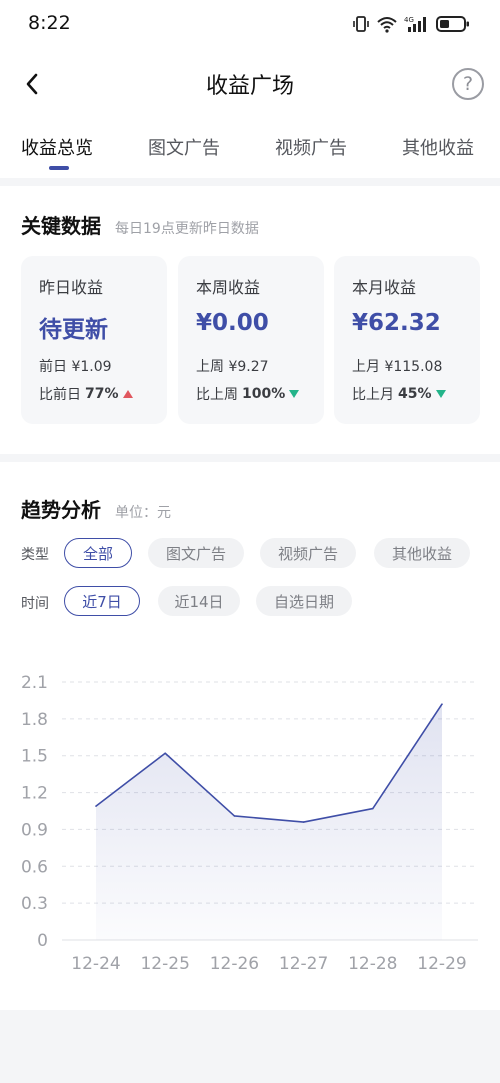  I want to click on kpi-label: 本周收益, so click(228, 287).